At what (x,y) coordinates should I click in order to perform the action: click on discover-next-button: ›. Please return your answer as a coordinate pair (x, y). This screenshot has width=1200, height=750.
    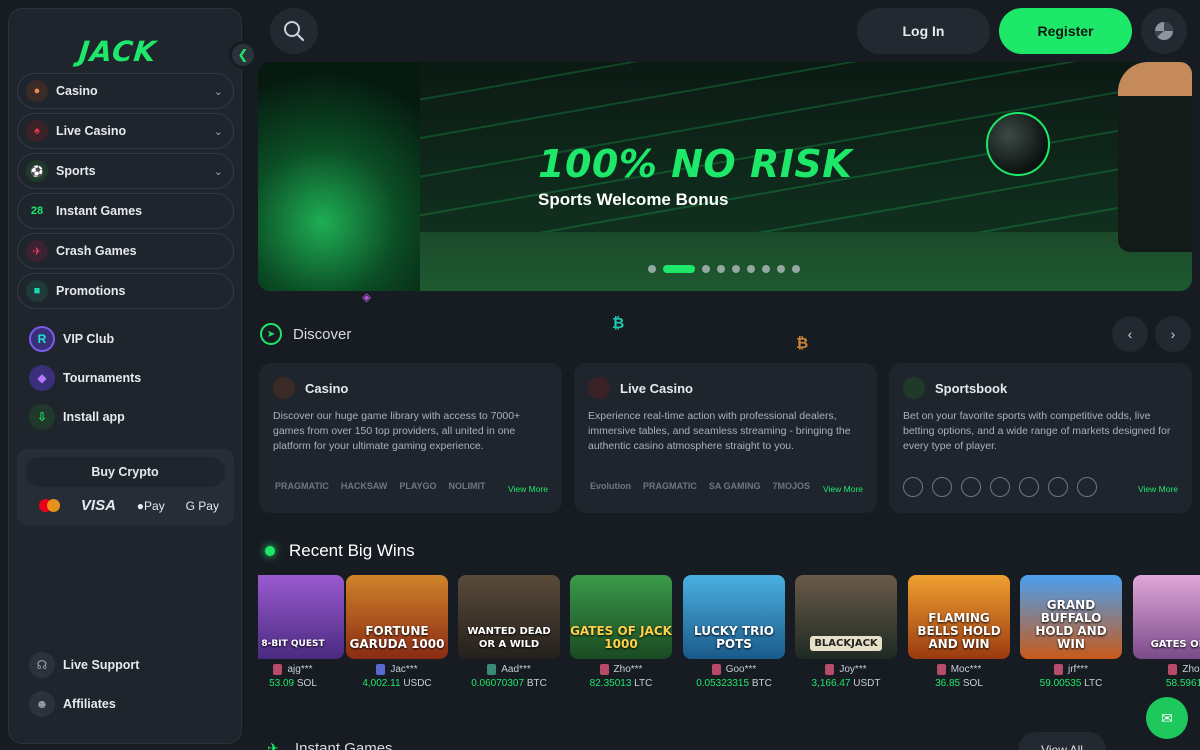
    Looking at the image, I should click on (1173, 334).